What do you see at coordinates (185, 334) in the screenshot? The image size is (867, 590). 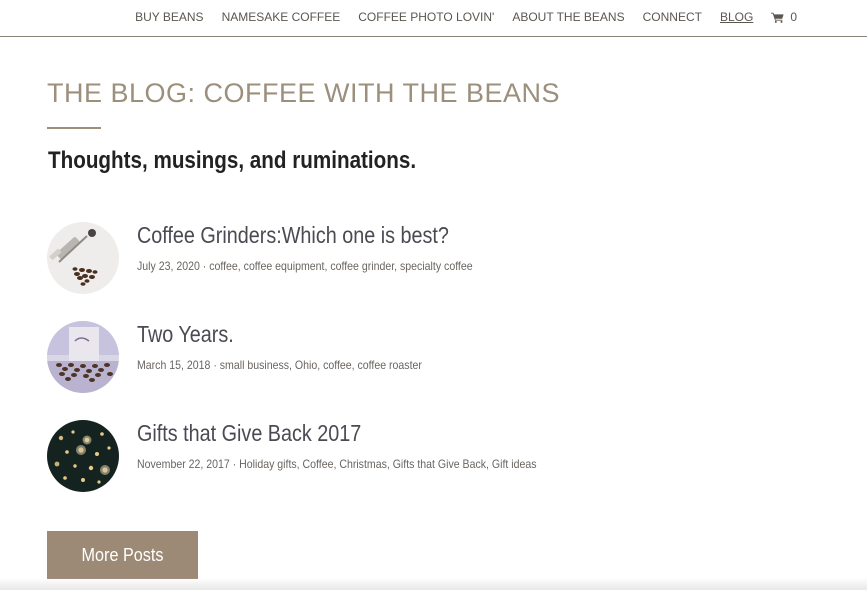 I see `post-title-link: Two Years.` at bounding box center [185, 334].